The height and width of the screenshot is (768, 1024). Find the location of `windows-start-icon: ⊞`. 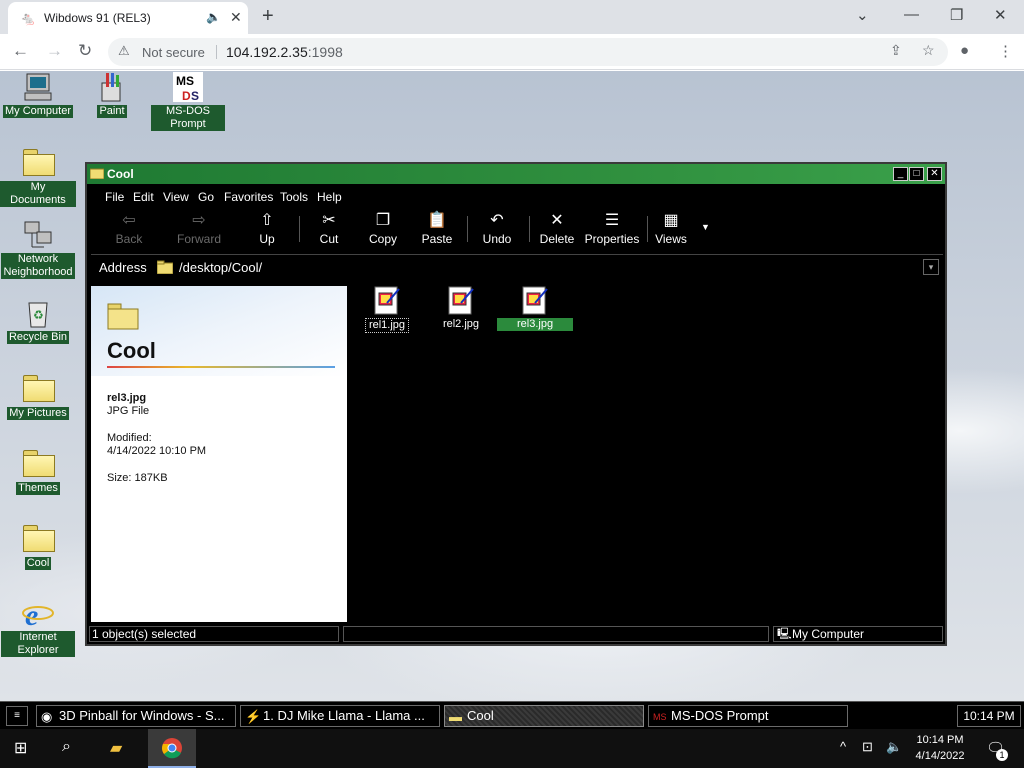

windows-start-icon: ⊞ is located at coordinates (20, 748).